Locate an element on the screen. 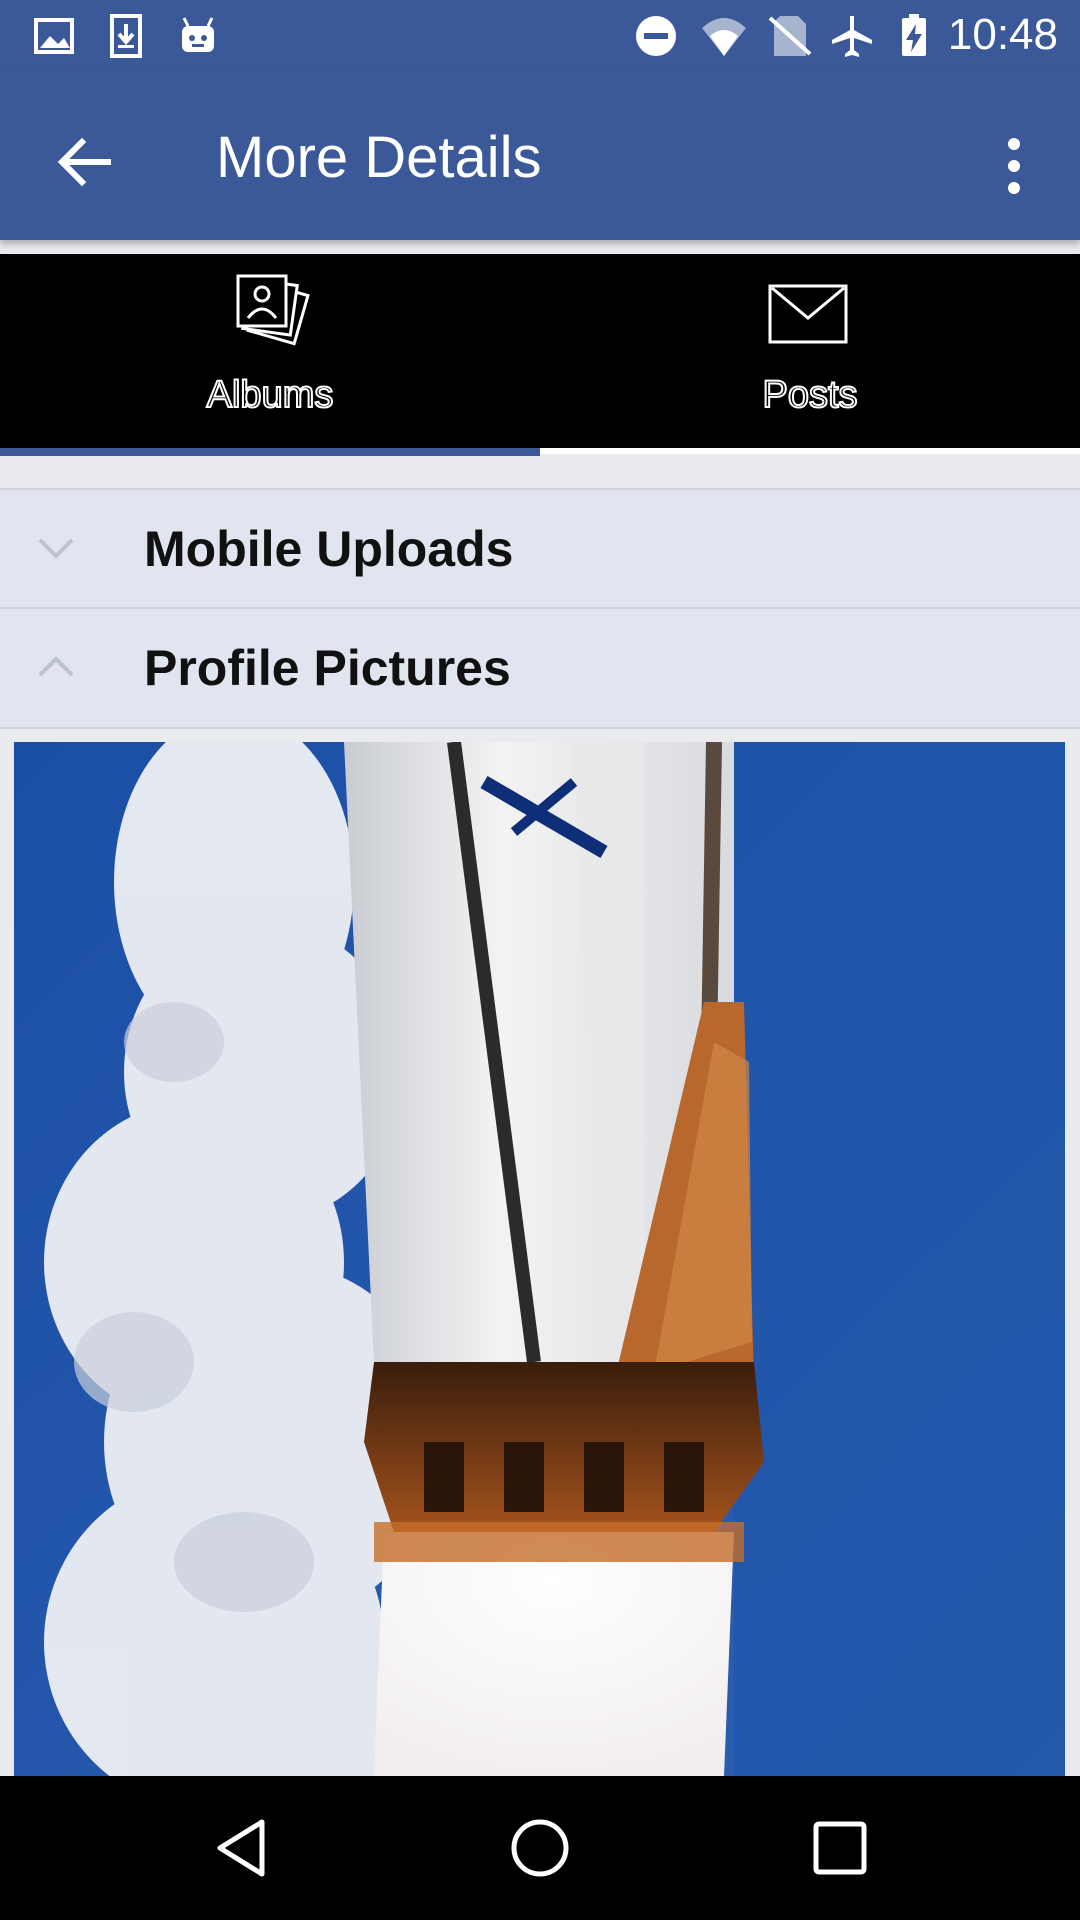 Image resolution: width=1080 pixels, height=1920 pixels. airplane-mode-icon is located at coordinates (852, 36).